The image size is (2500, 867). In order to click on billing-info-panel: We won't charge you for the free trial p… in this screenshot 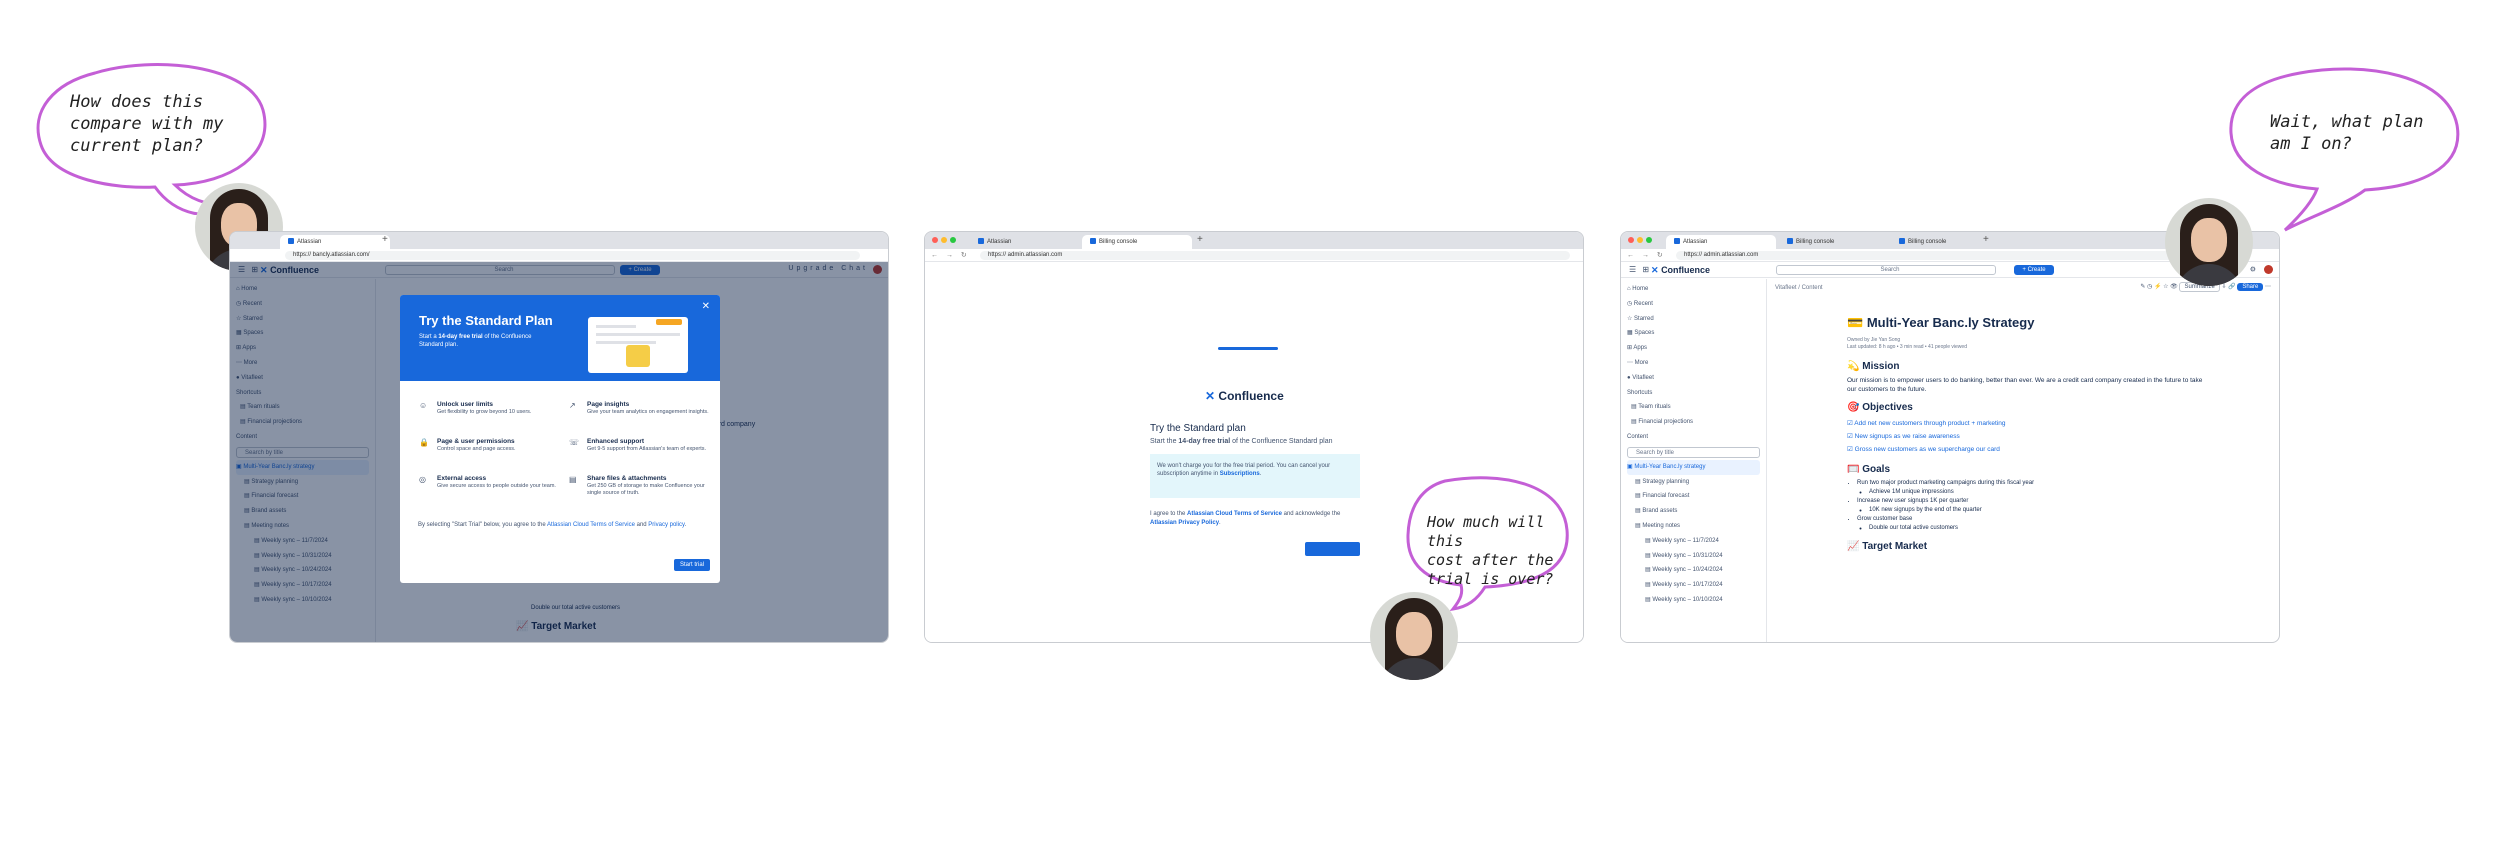, I will do `click(1255, 476)`.